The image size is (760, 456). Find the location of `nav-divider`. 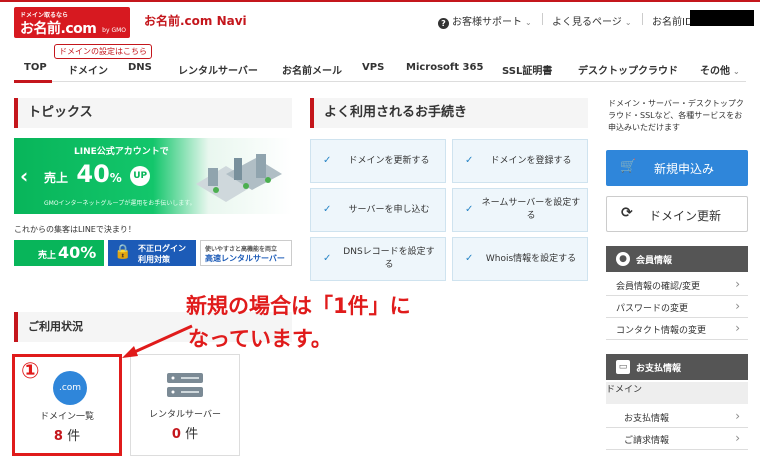

nav-divider is located at coordinates (380, 81).